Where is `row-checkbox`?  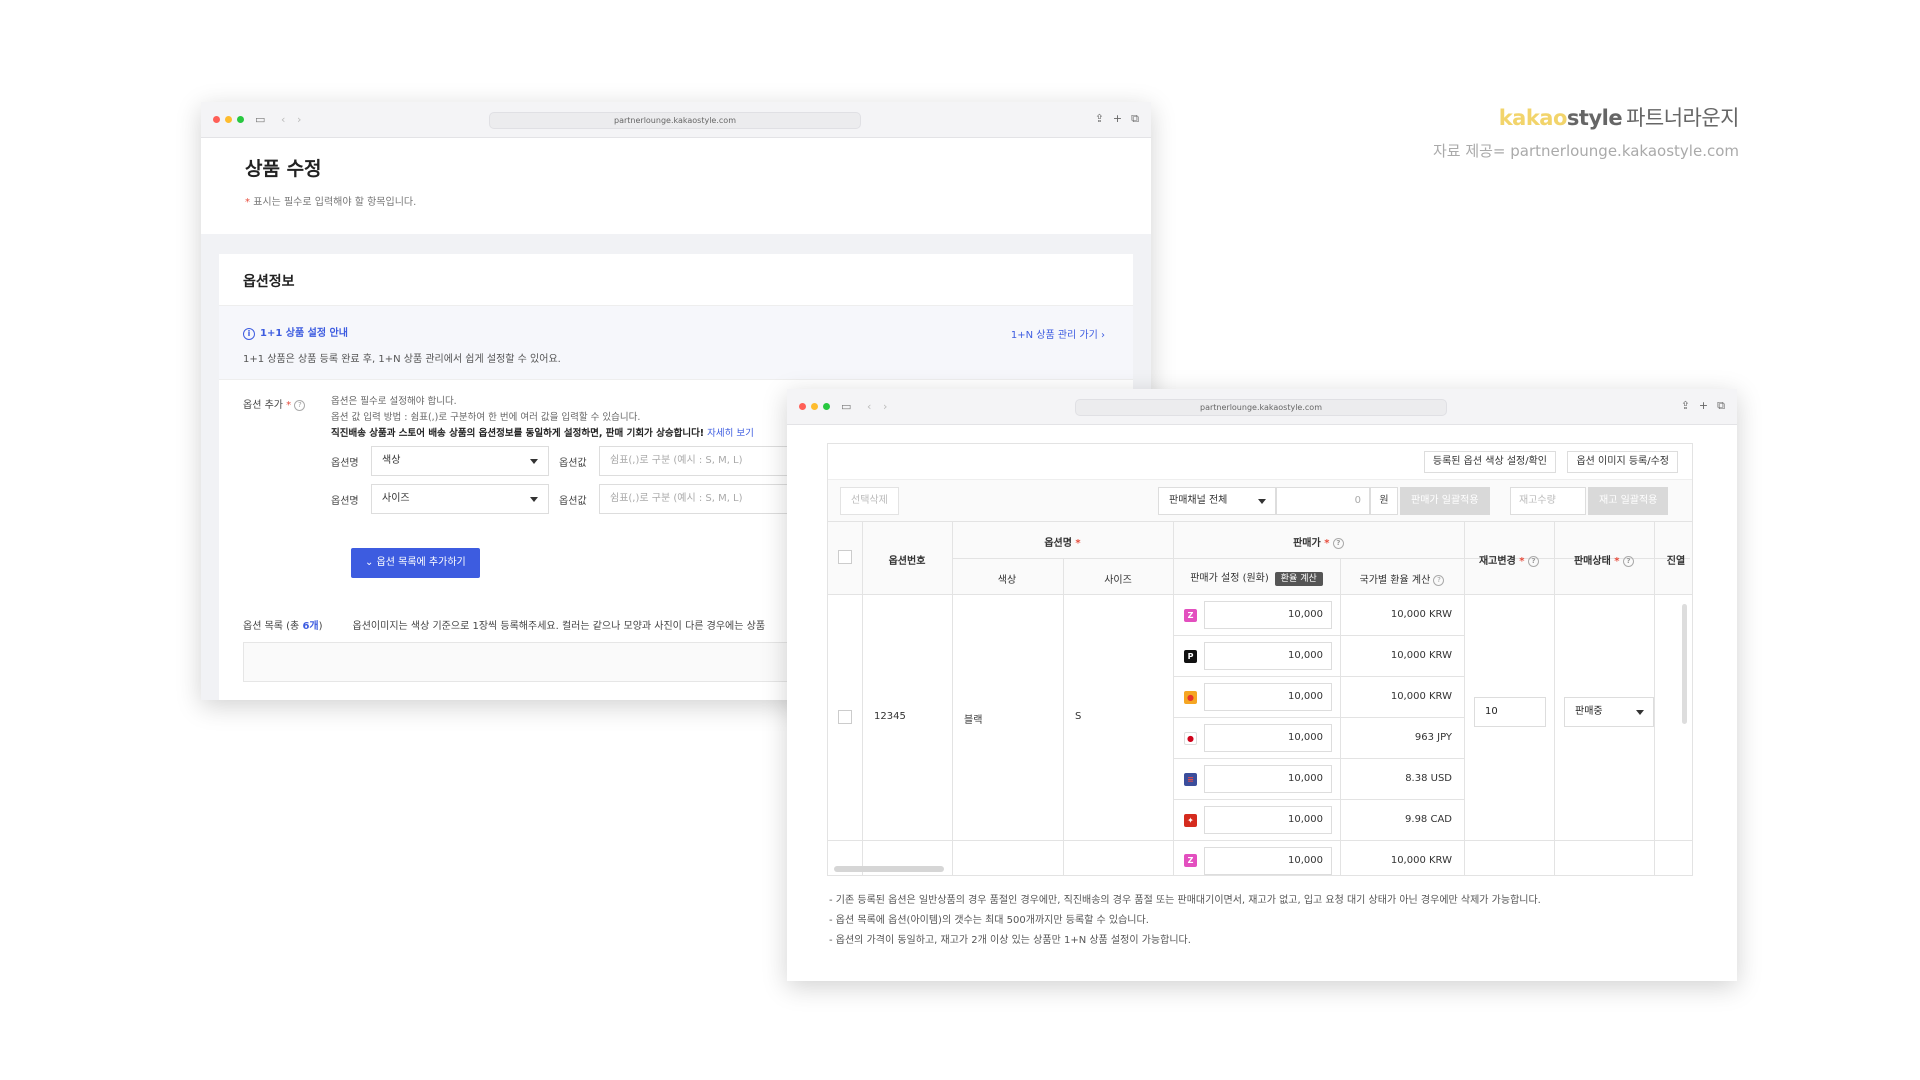 row-checkbox is located at coordinates (845, 717).